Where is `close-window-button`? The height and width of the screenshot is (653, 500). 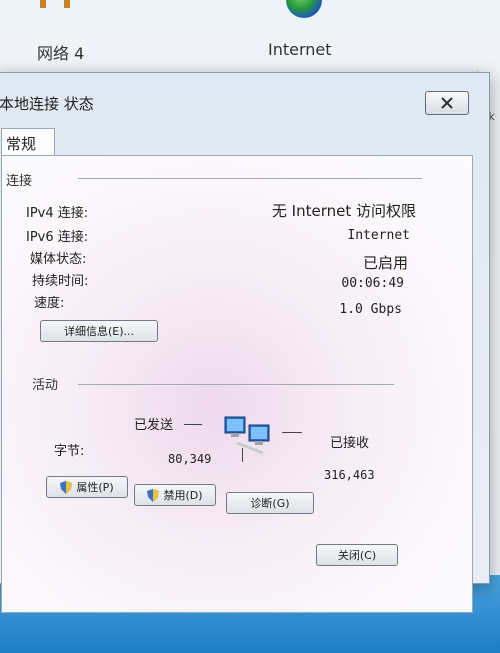
close-window-button is located at coordinates (447, 103).